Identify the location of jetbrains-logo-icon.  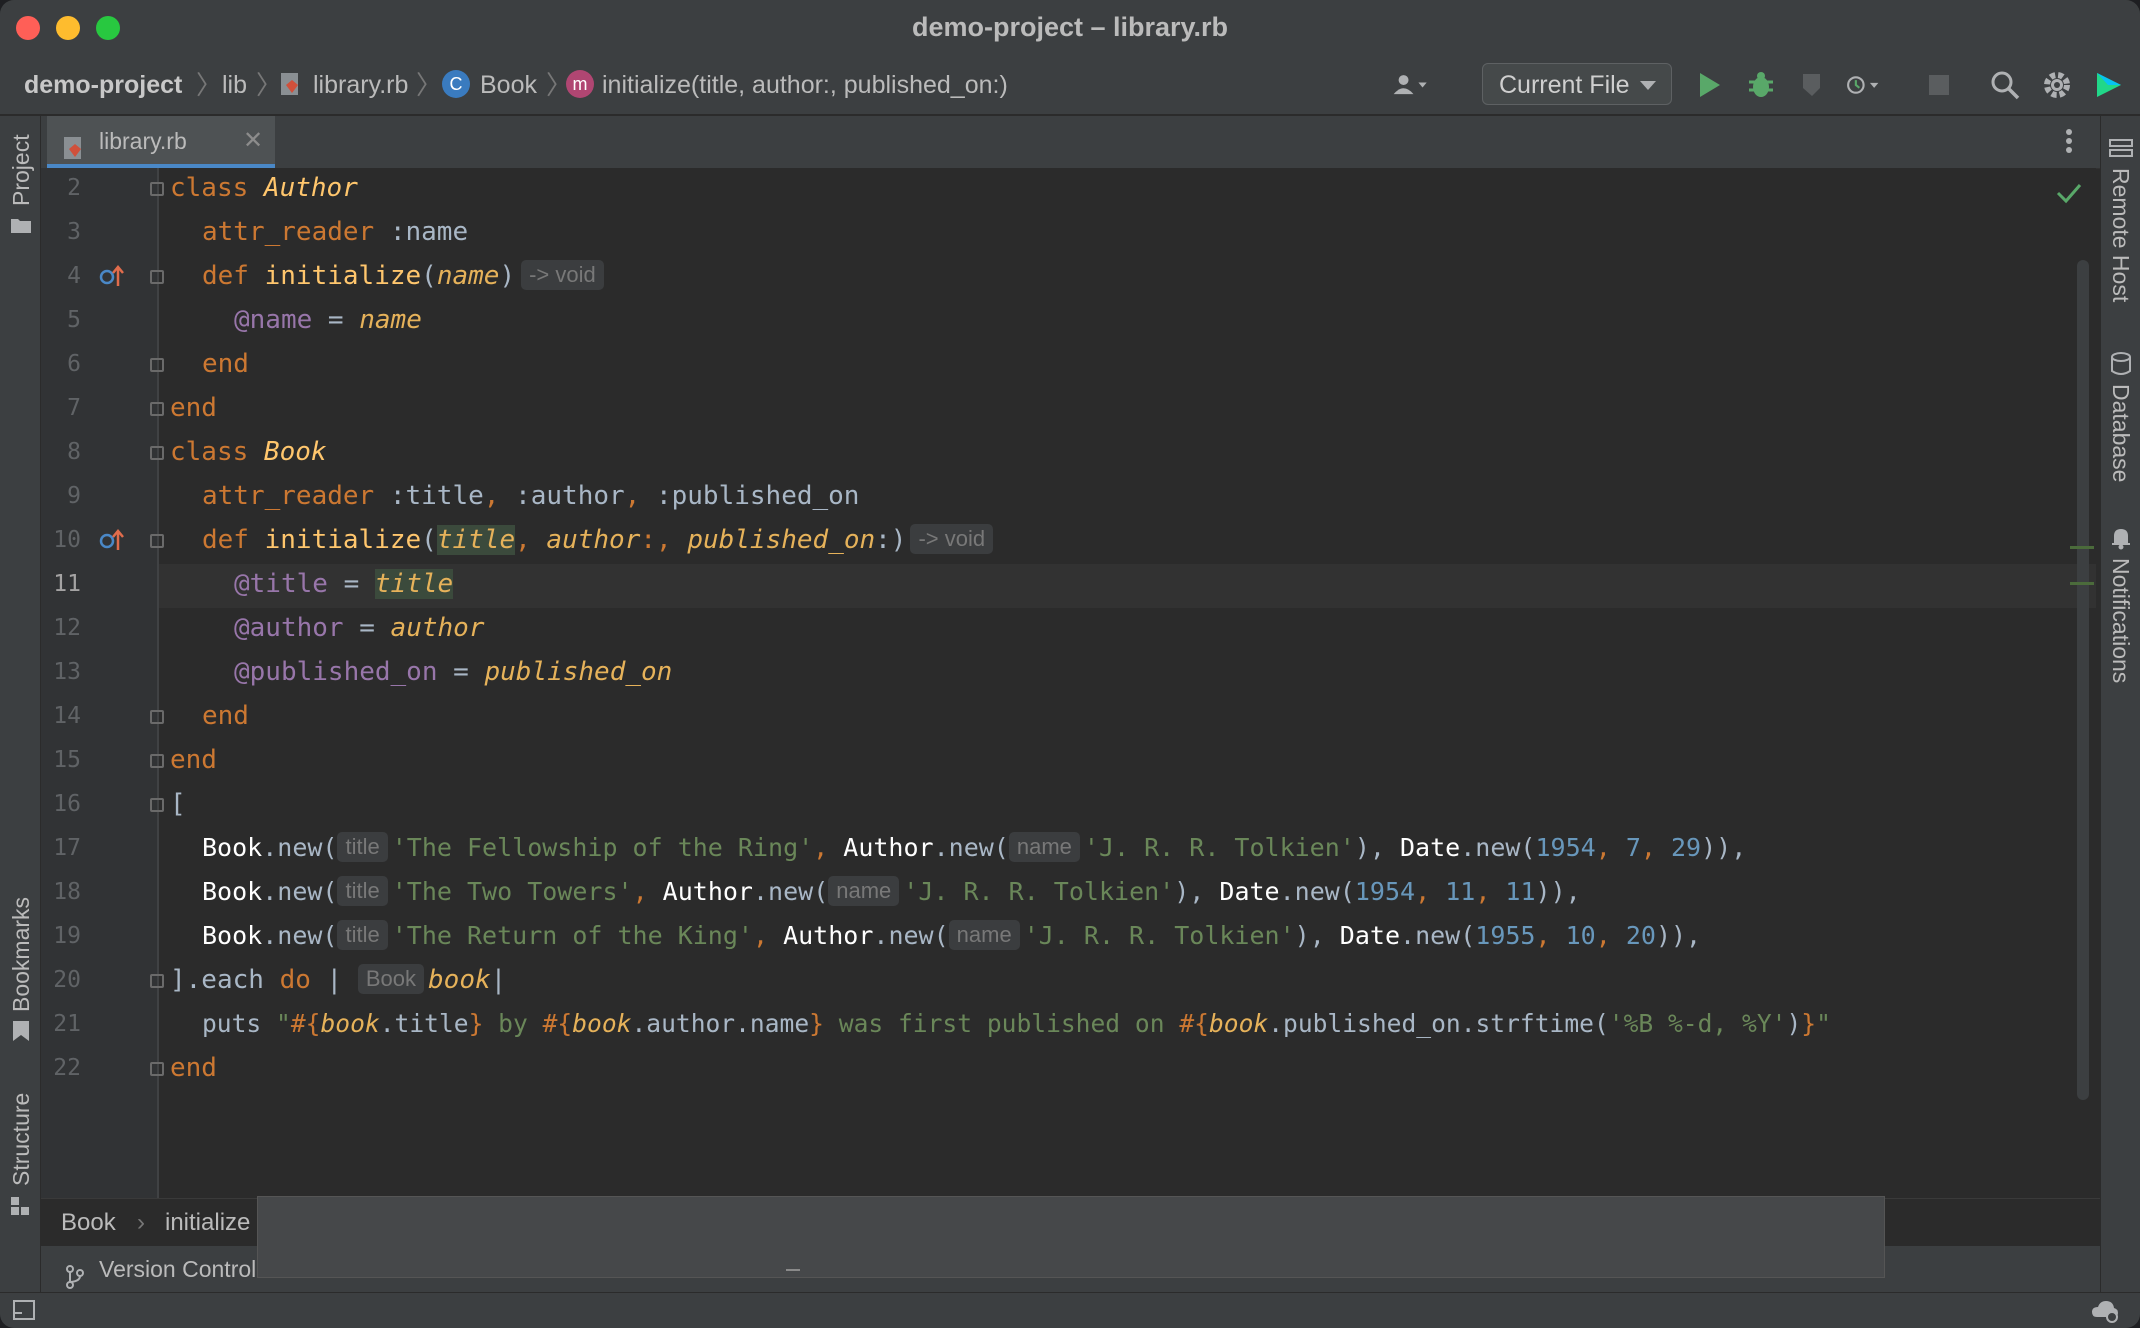
(2109, 85).